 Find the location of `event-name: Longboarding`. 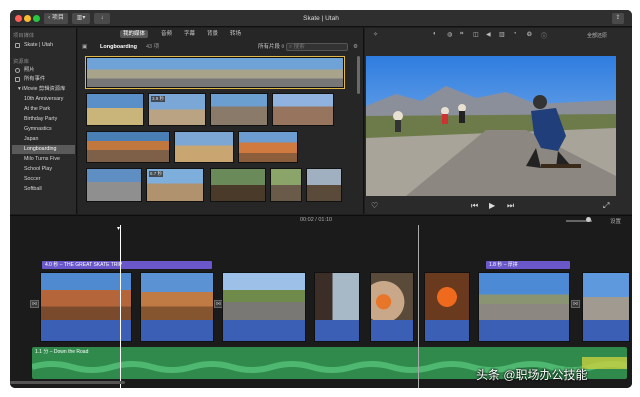

event-name: Longboarding is located at coordinates (118, 47).